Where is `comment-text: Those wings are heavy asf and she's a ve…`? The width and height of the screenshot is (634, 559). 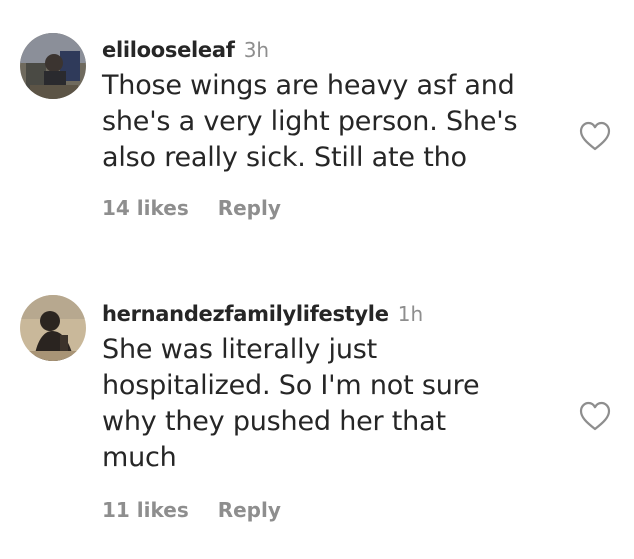 comment-text: Those wings are heavy asf and she's a ve… is located at coordinates (332, 122).